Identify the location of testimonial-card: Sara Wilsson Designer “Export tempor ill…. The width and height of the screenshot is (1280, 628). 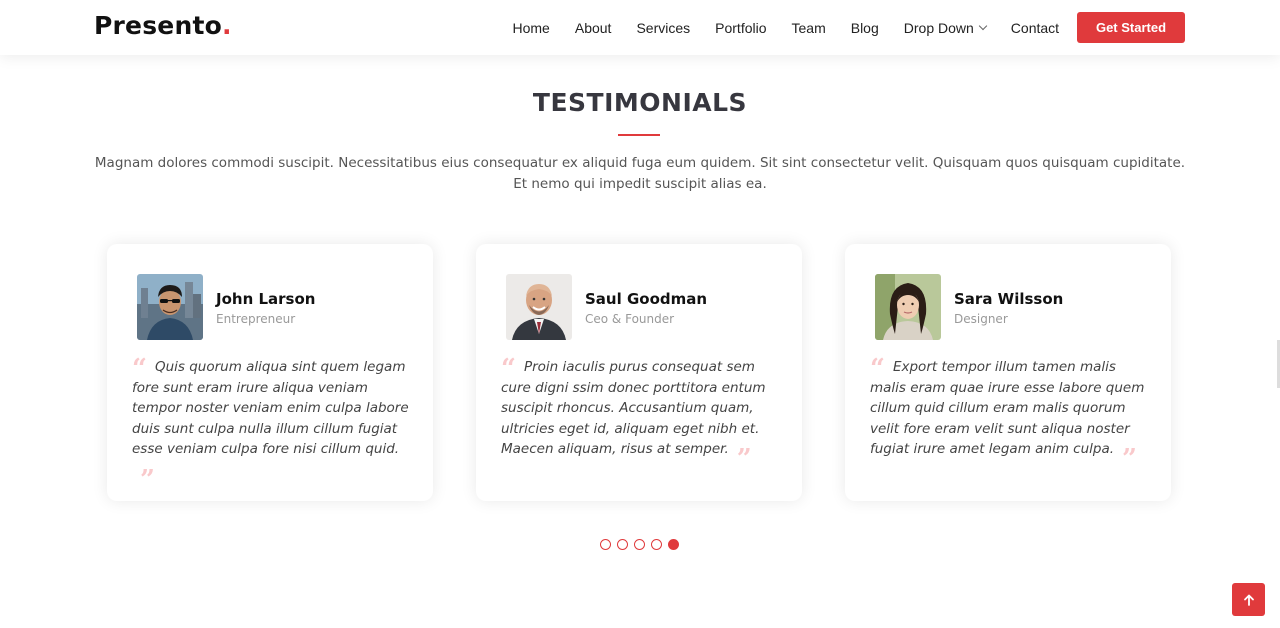
(1008, 372).